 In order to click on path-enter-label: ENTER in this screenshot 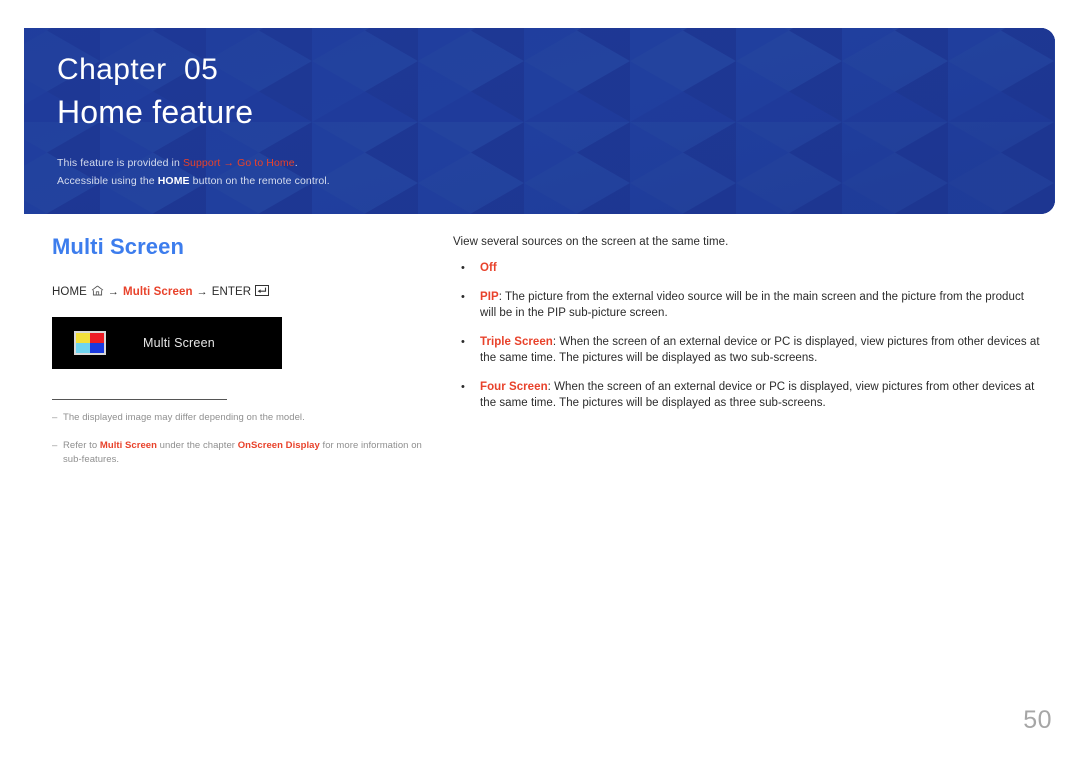, I will do `click(231, 292)`.